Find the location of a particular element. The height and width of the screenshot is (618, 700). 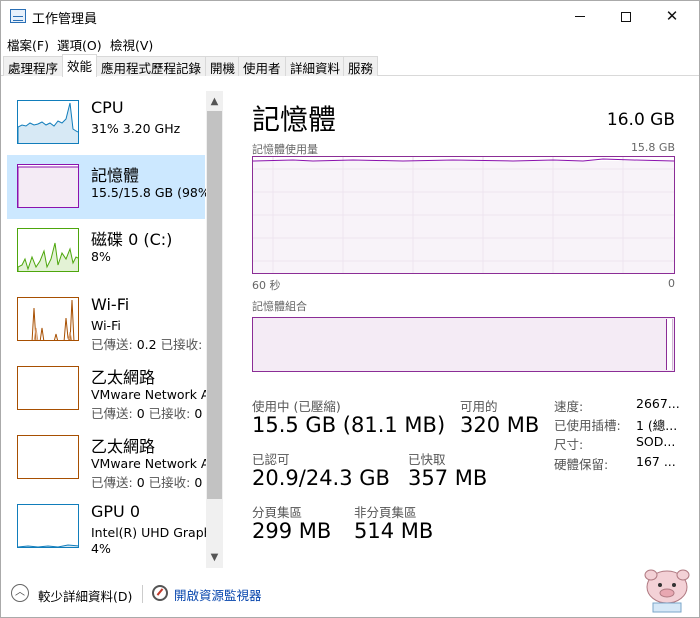

memory-usage-chart is located at coordinates (463, 215).